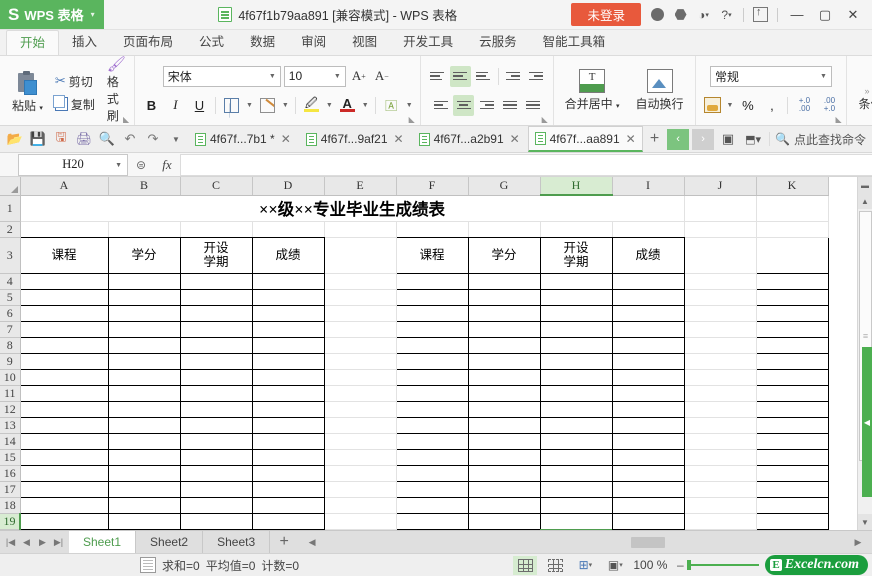 The height and width of the screenshot is (576, 872). I want to click on chevron-down-icon: ▾, so click(41, 108).